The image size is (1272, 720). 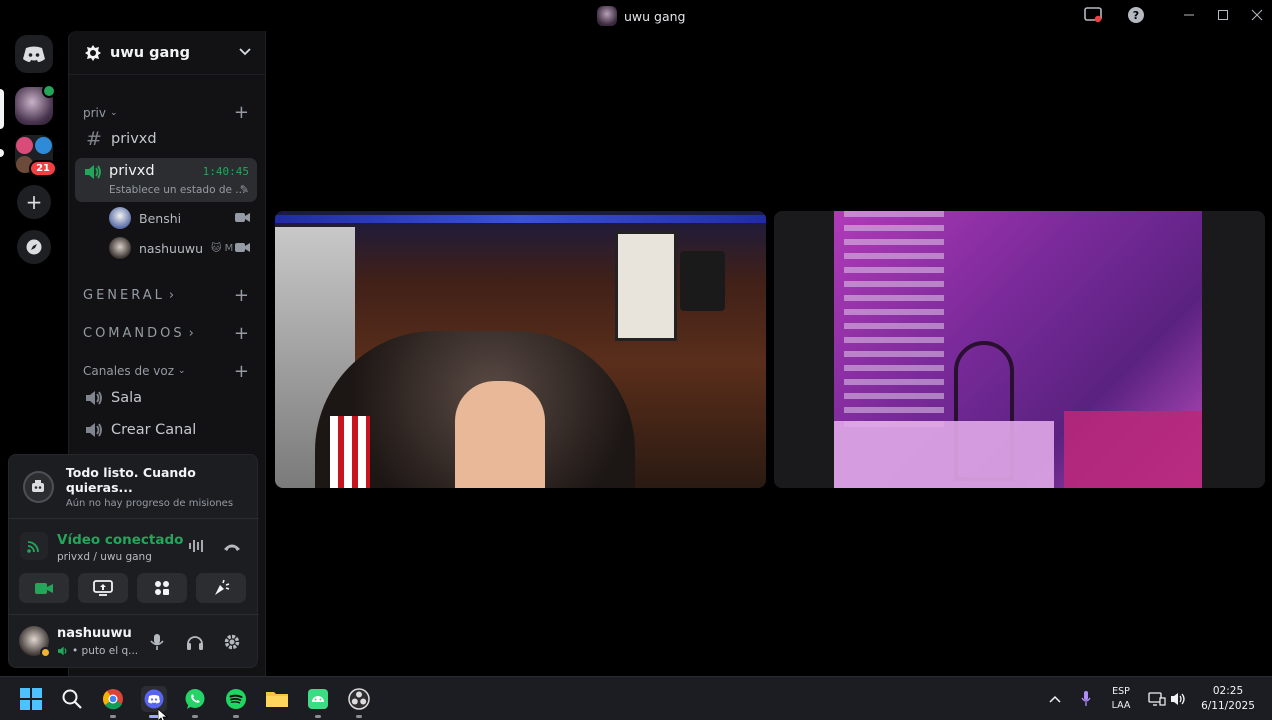 I want to click on volume-icon, so click(x=1179, y=699).